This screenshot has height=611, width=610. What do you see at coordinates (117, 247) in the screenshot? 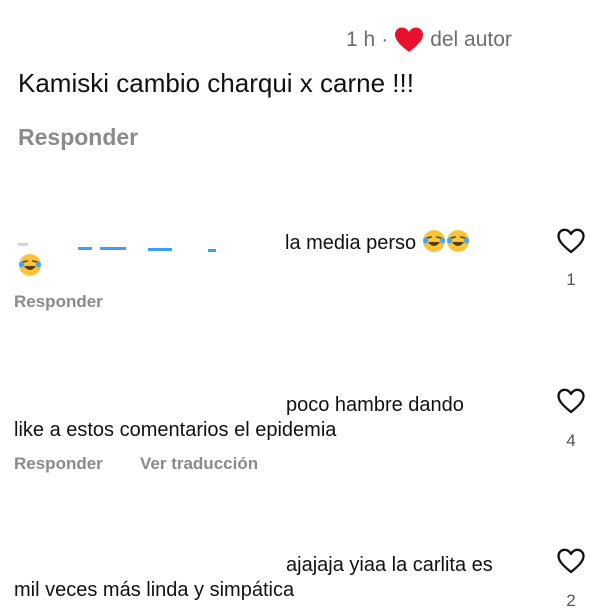
I see `redacted-username` at bounding box center [117, 247].